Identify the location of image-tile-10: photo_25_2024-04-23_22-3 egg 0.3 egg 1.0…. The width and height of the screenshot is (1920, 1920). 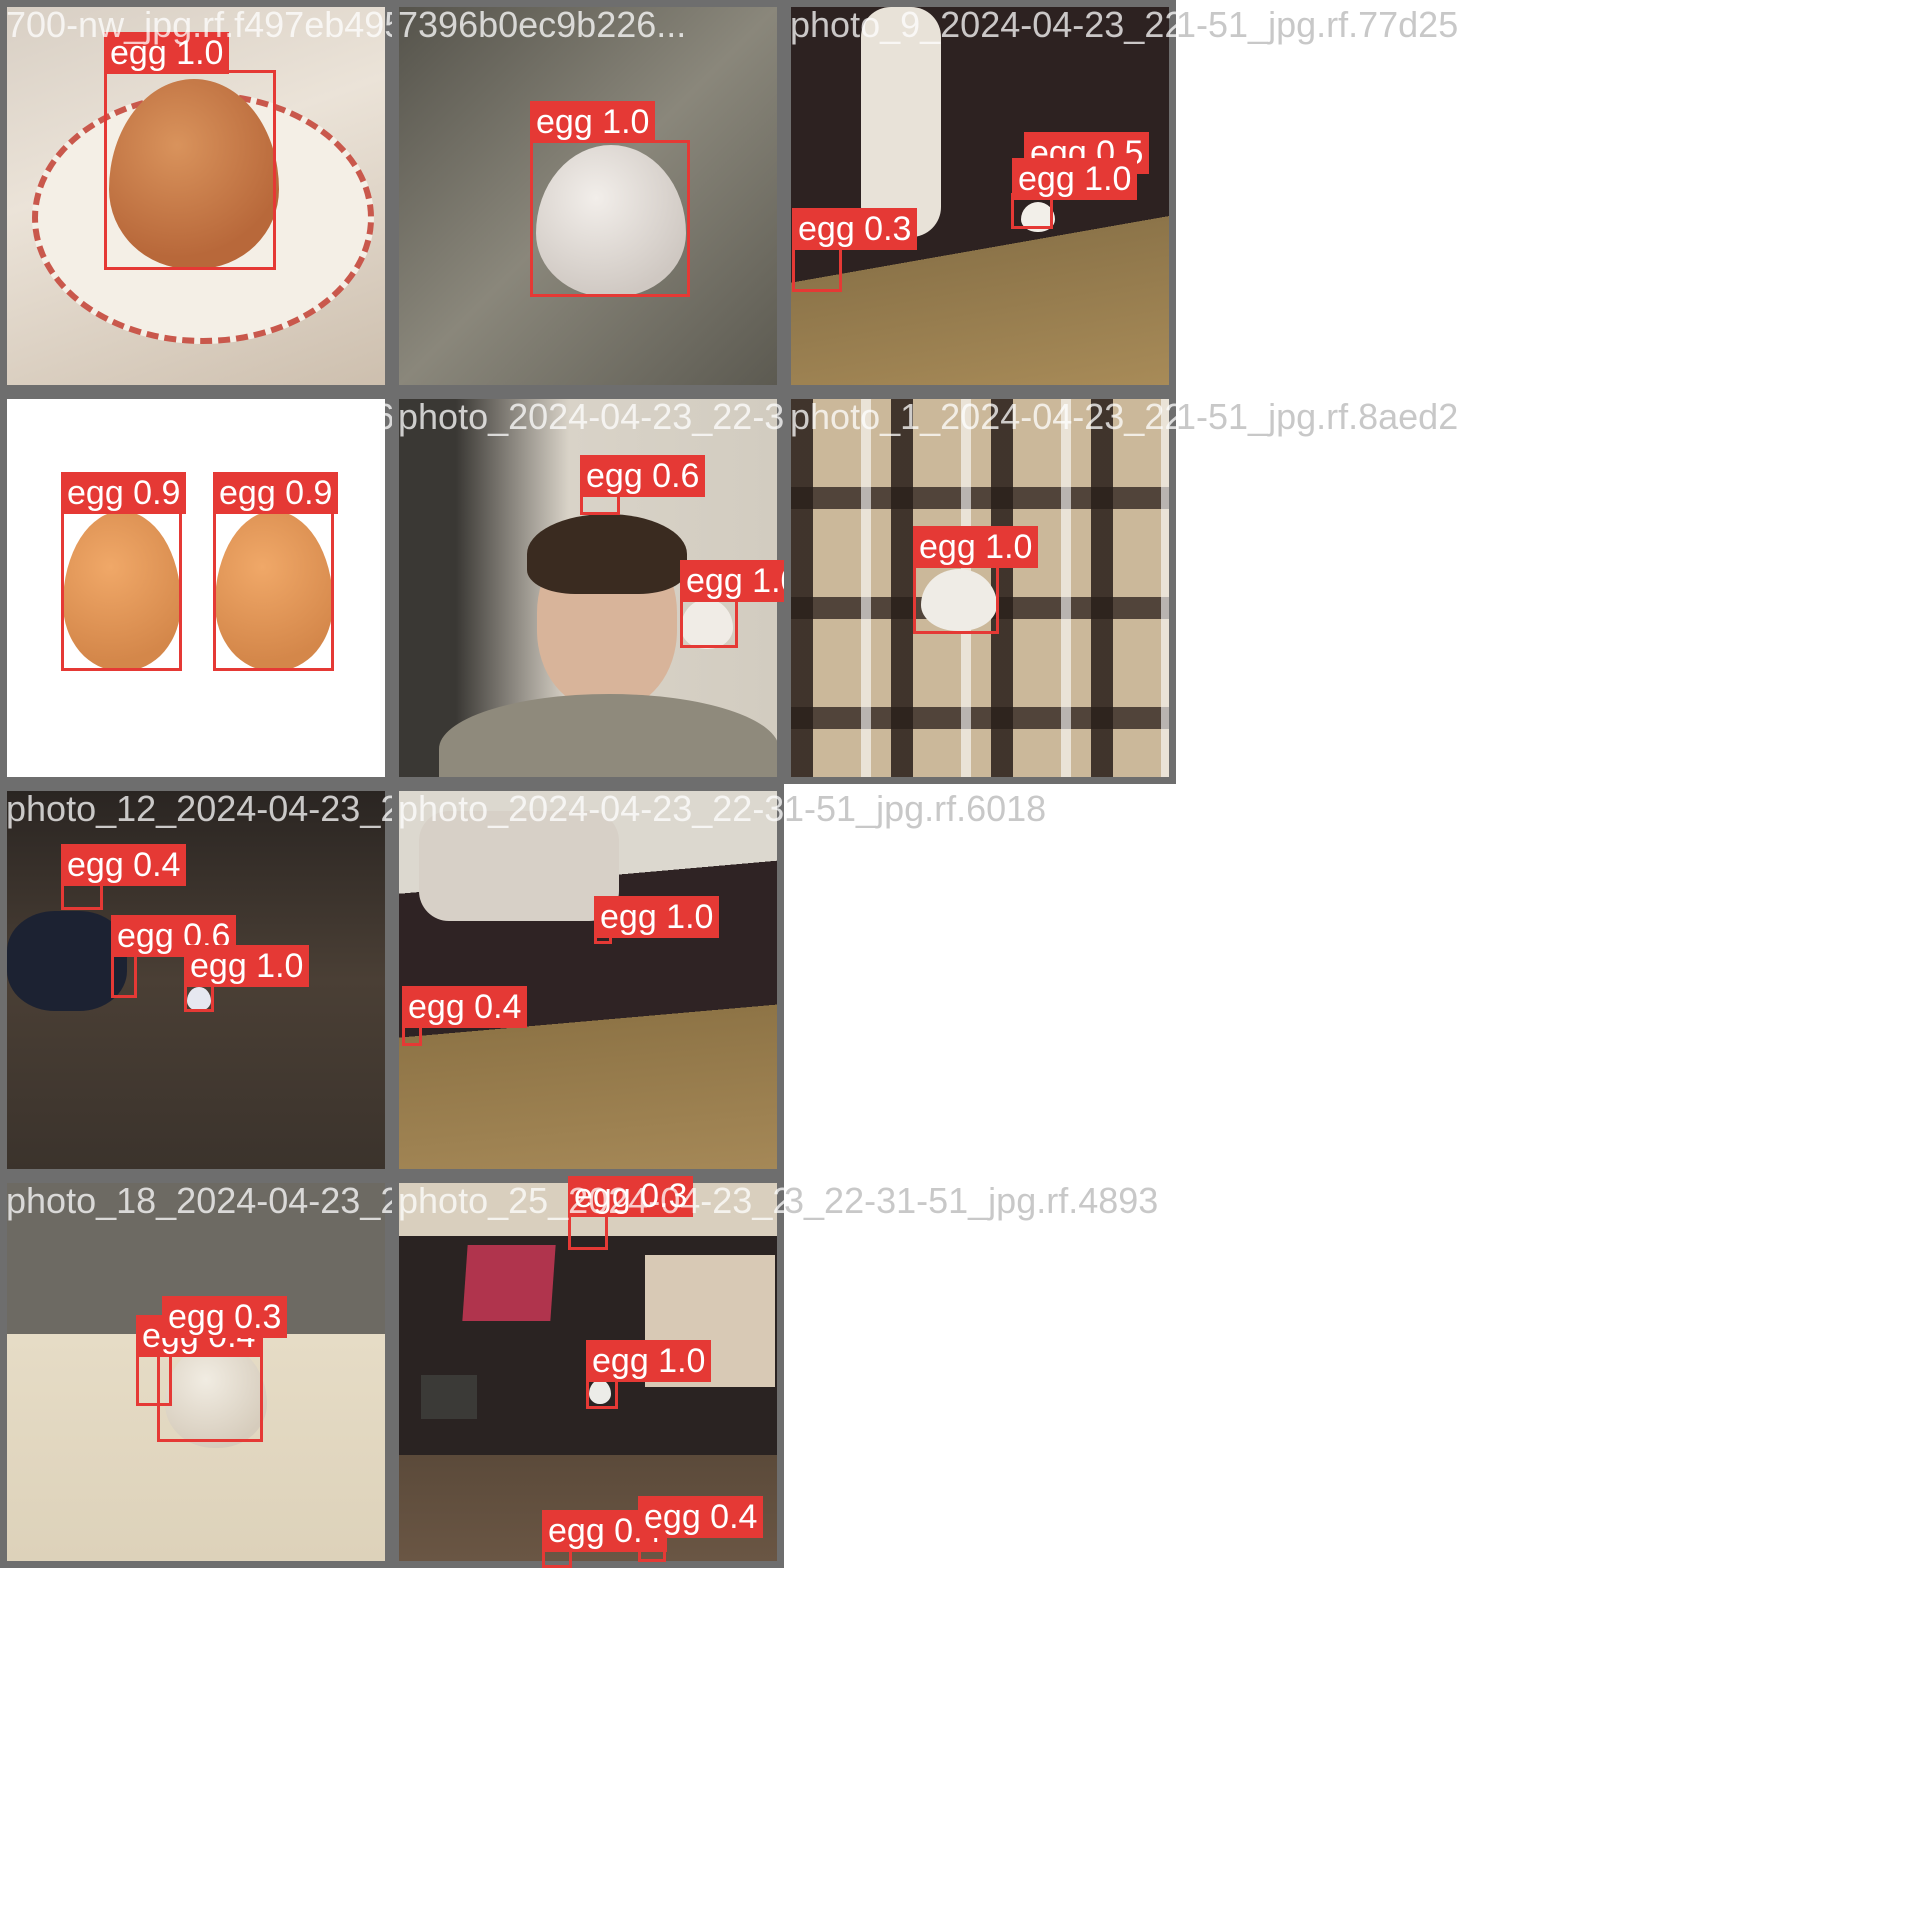
(588, 1372).